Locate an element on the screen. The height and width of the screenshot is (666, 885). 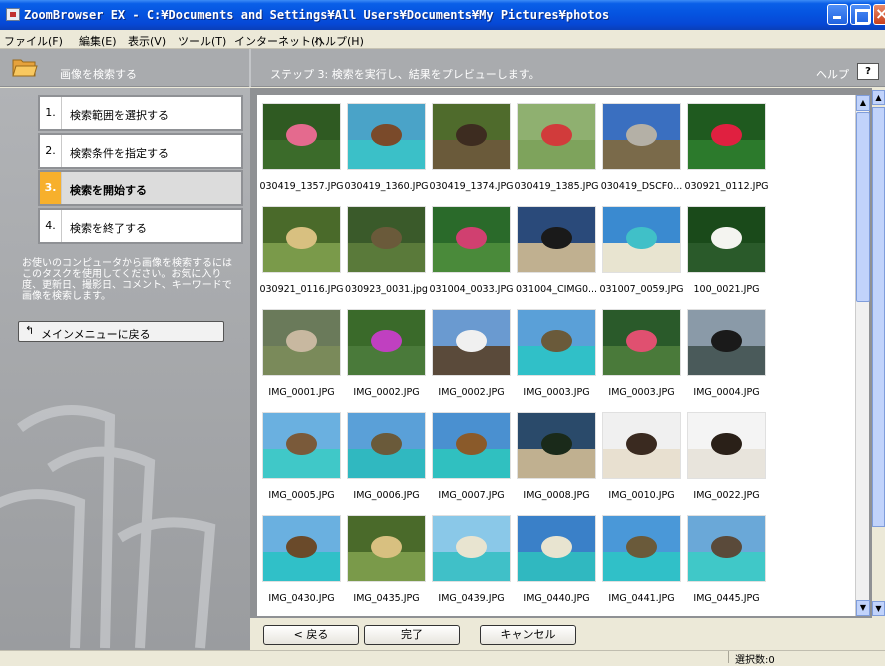
thumbnail-filename: 030419_1360.JPG is located at coordinates (386, 186).